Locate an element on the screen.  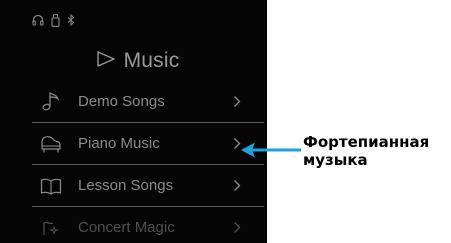
menu-item-label: Lesson Songs is located at coordinates (126, 185).